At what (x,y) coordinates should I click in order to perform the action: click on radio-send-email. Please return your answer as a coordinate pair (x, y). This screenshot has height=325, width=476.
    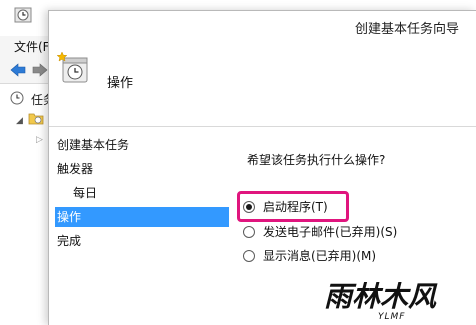
    Looking at the image, I should click on (249, 232).